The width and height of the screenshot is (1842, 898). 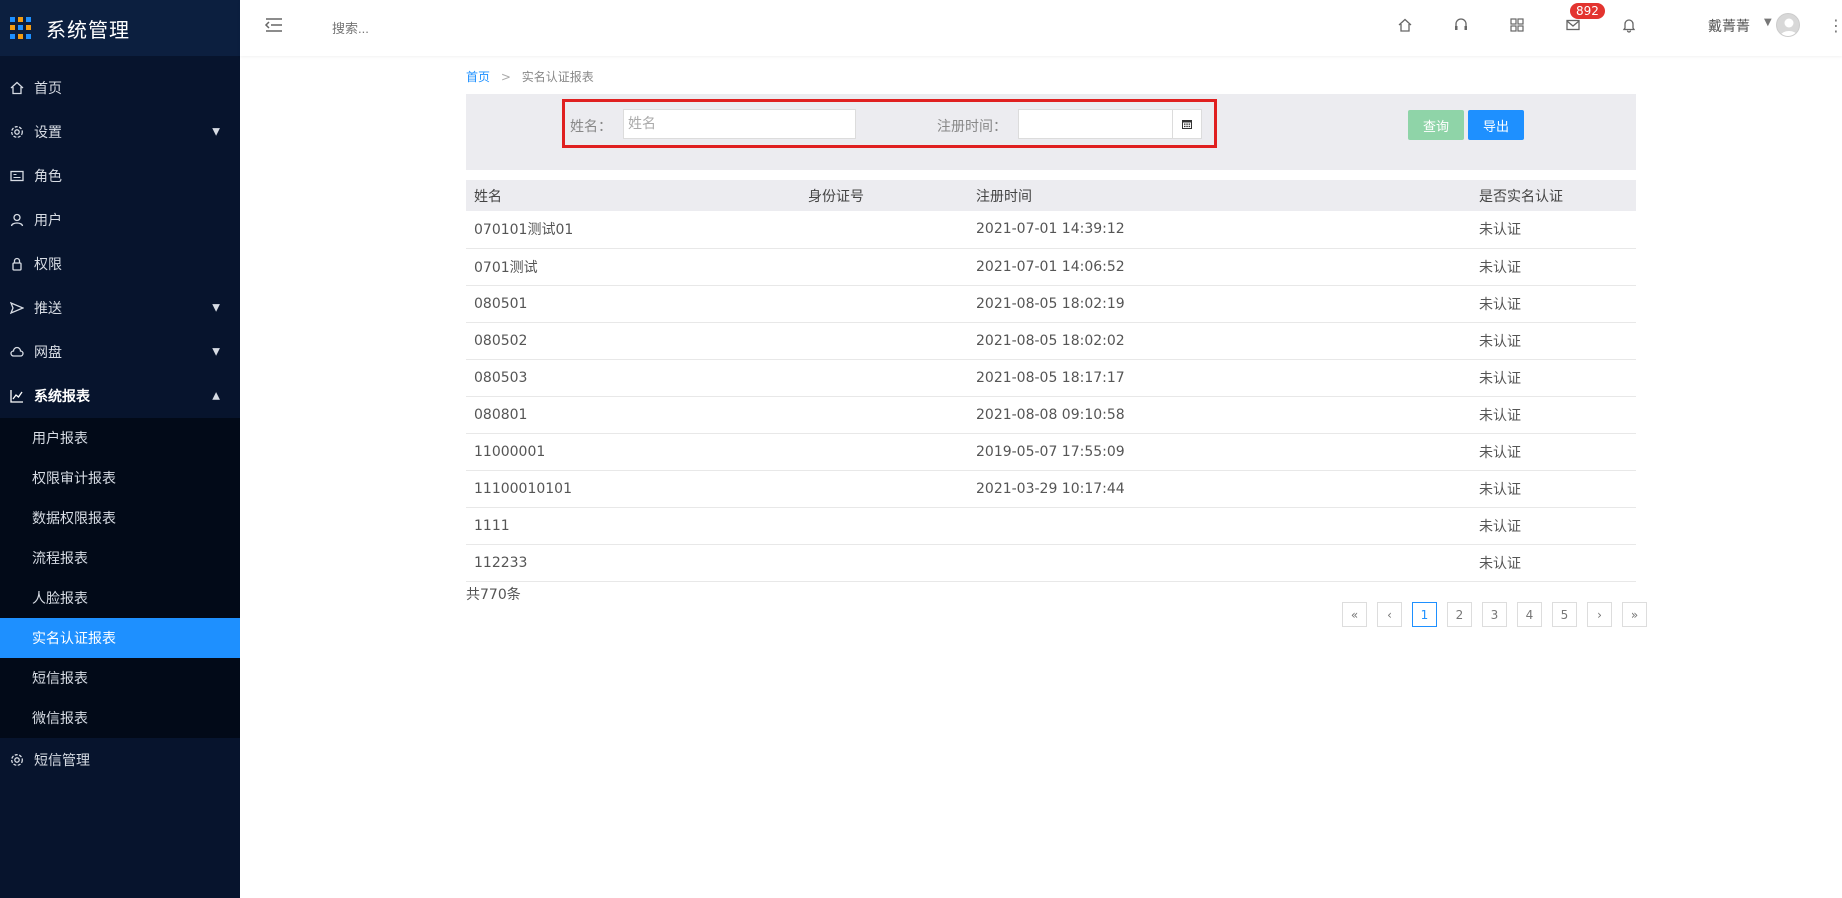 What do you see at coordinates (884, 195) in the screenshot?
I see `col-header-id-number: 身份证号` at bounding box center [884, 195].